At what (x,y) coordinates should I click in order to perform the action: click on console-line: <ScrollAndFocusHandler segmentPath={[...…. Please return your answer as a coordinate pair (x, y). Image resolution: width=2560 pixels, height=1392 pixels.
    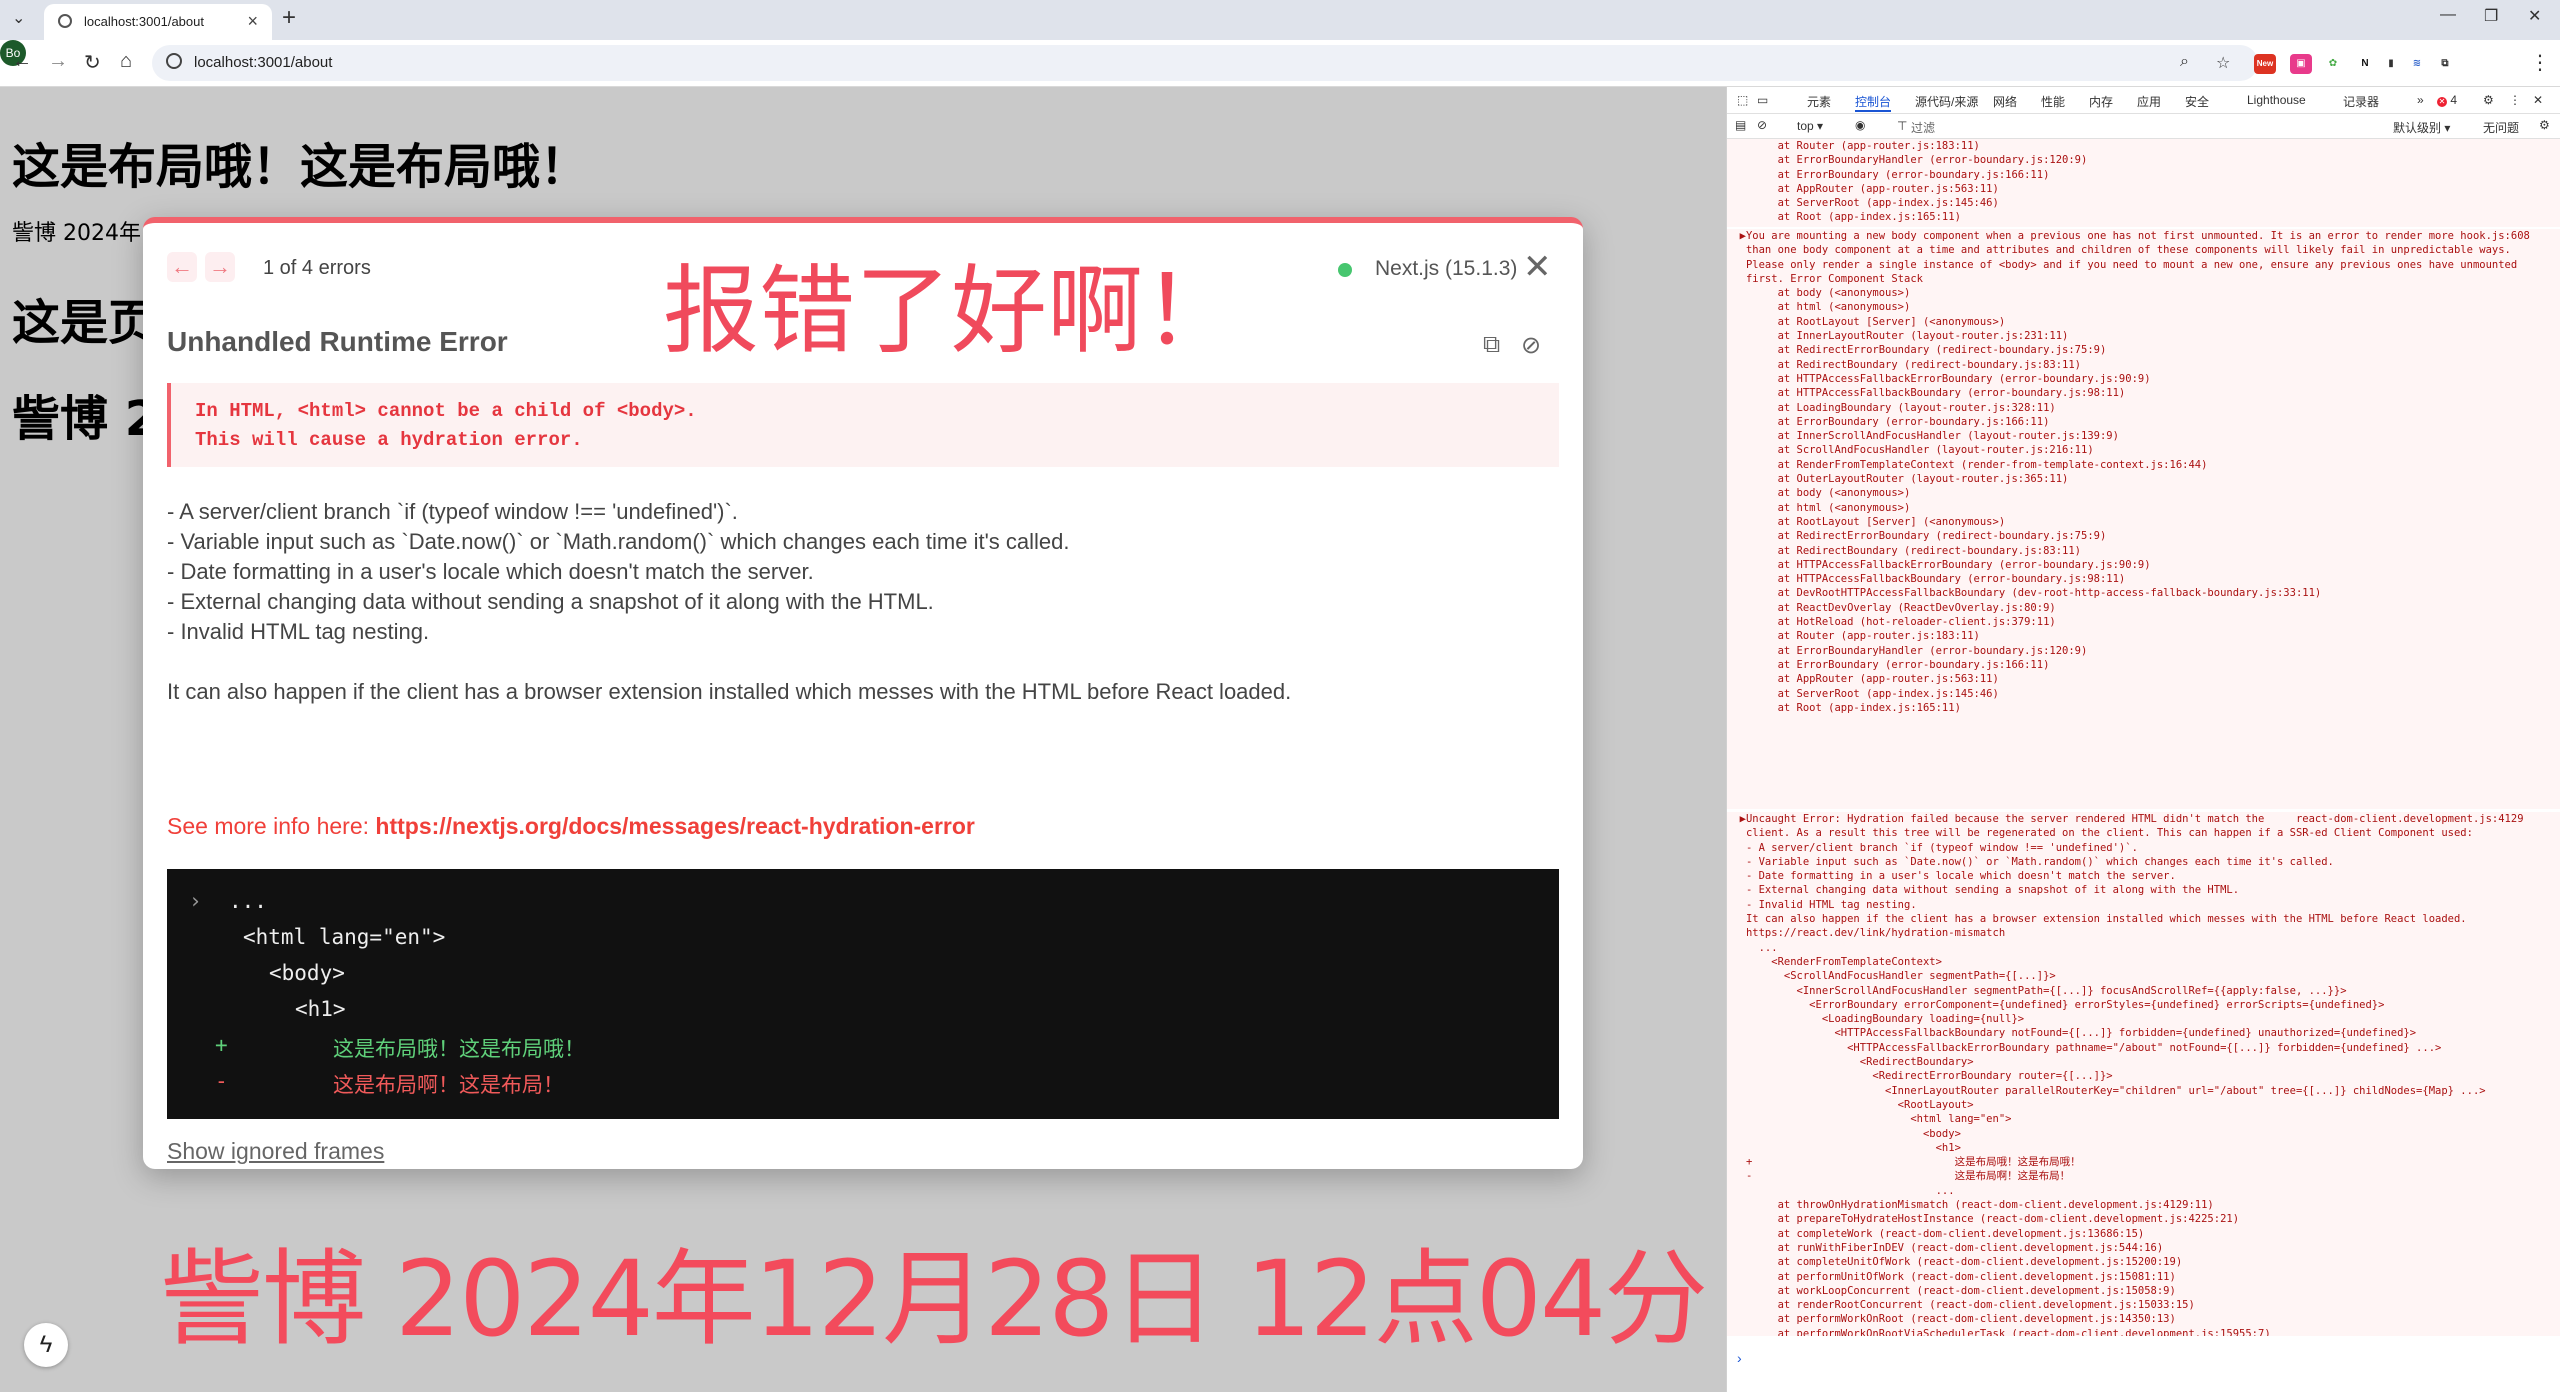
    Looking at the image, I should click on (1891, 976).